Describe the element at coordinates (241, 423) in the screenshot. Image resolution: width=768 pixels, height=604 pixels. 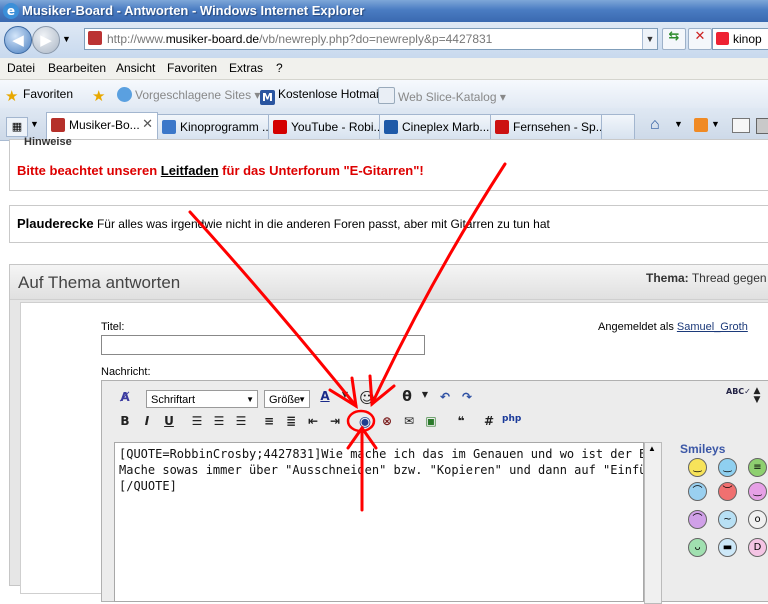
I see `align-right-icon: ☰` at that location.